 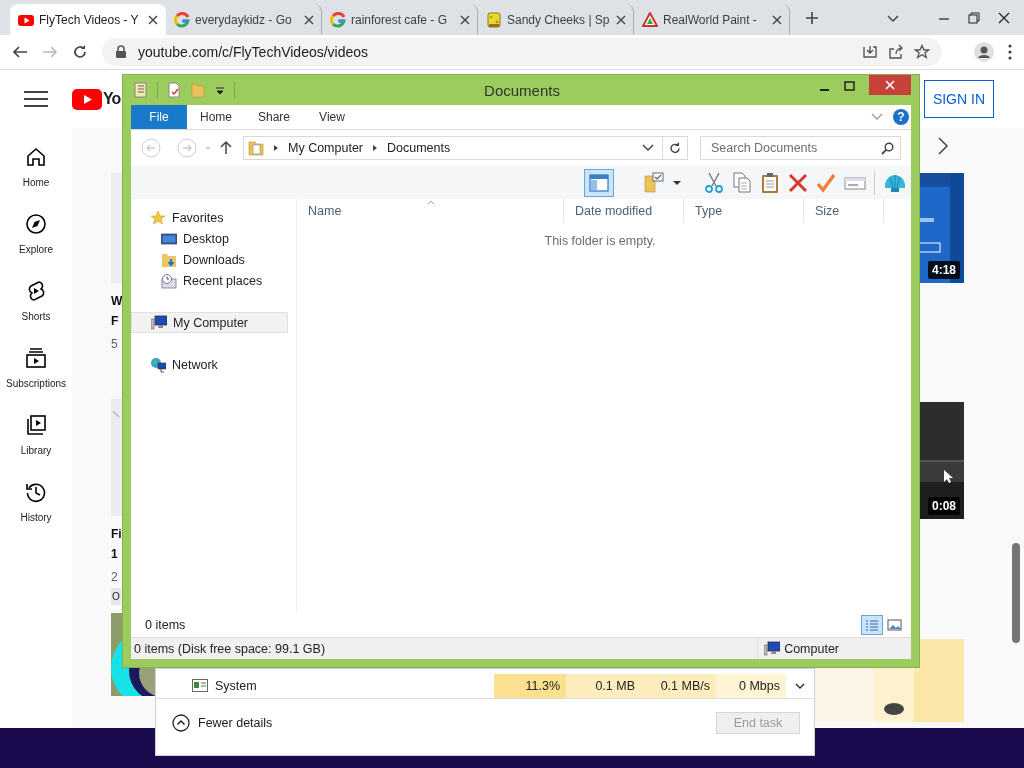 What do you see at coordinates (984, 52) in the screenshot?
I see `profile-icon` at bounding box center [984, 52].